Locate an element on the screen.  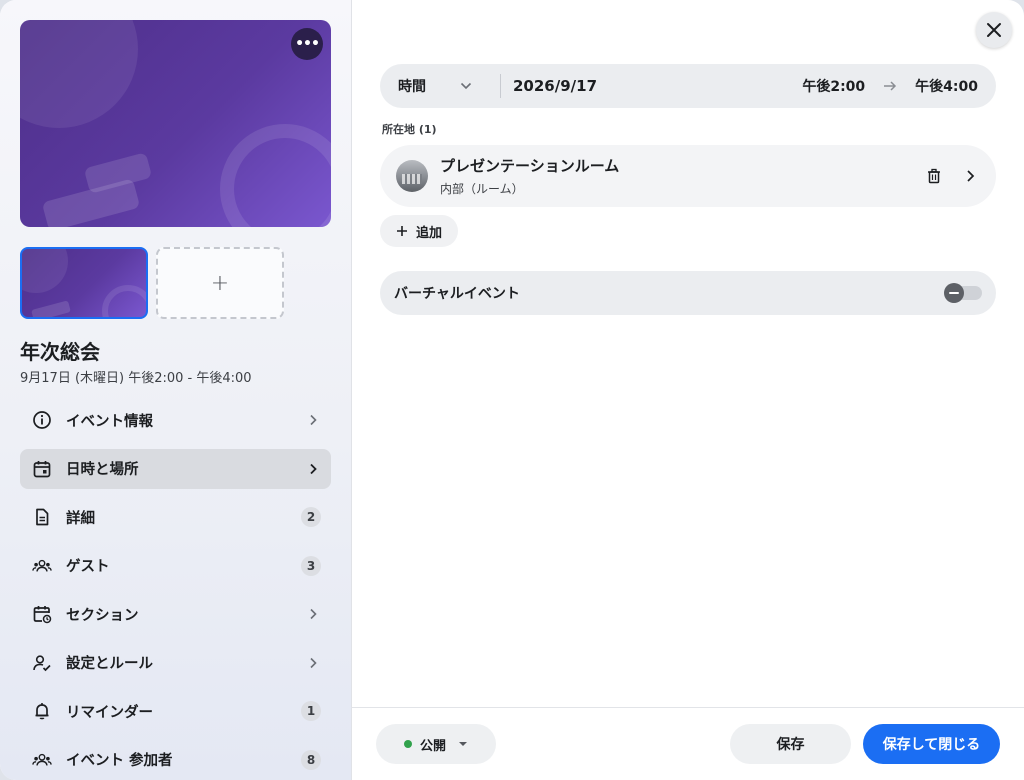
close-icon is located at coordinates (994, 30).